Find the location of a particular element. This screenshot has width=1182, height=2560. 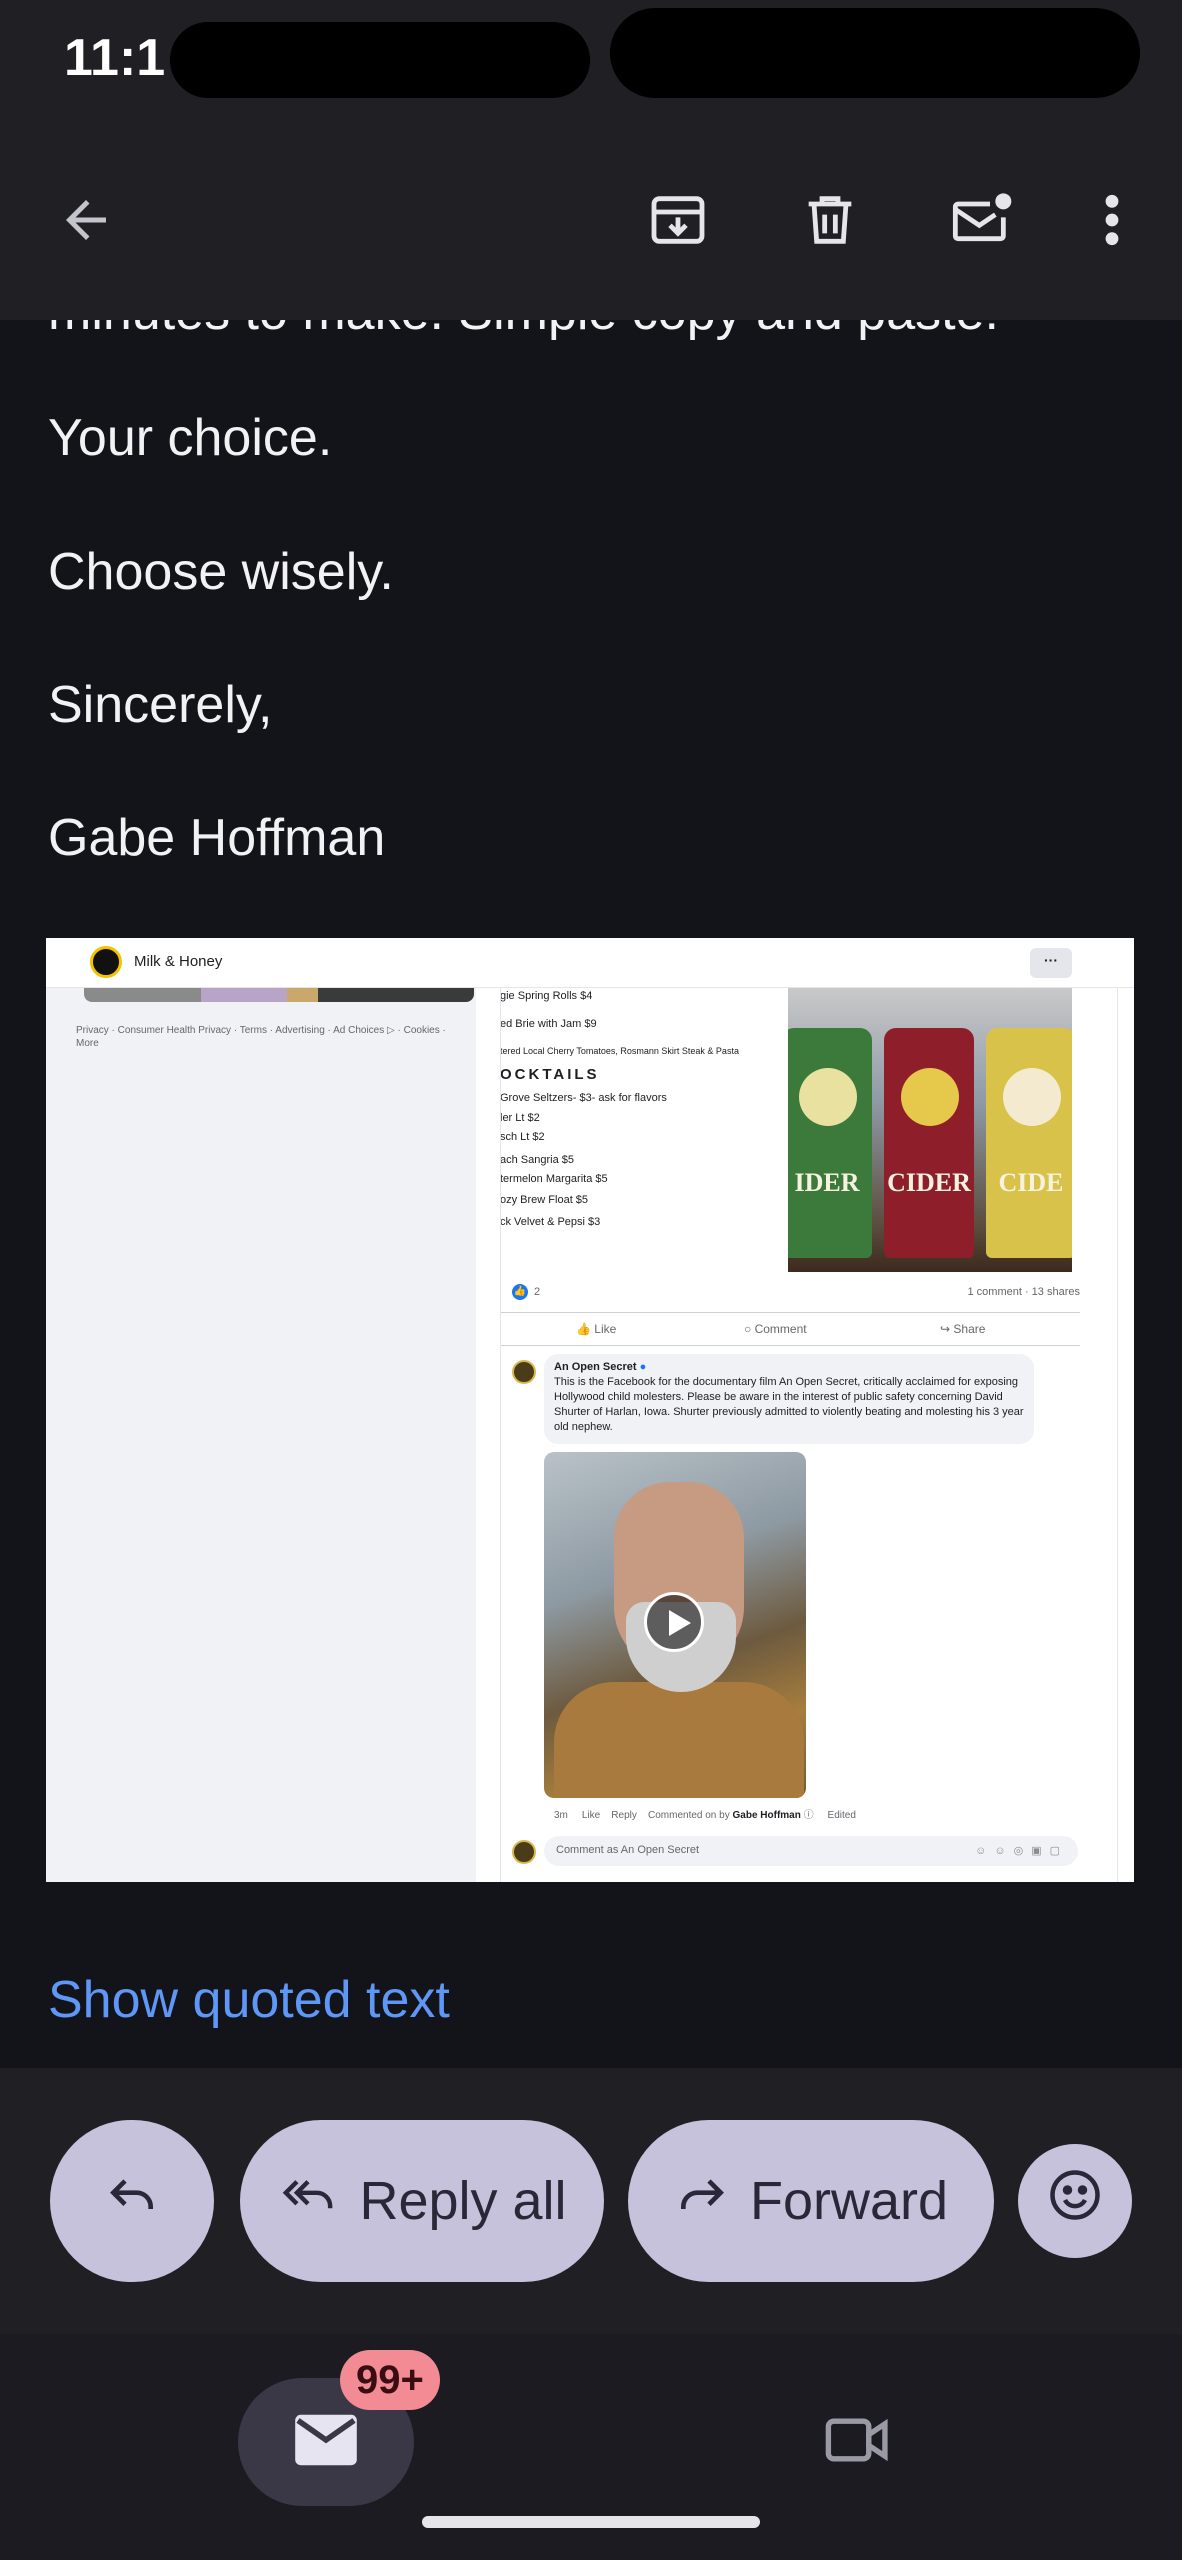

menu-line: sch Lt $2 is located at coordinates (522, 1137).